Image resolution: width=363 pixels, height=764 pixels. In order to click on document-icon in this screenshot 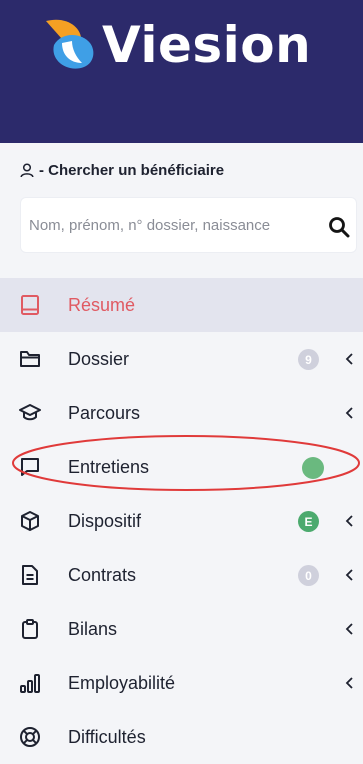, I will do `click(30, 575)`.